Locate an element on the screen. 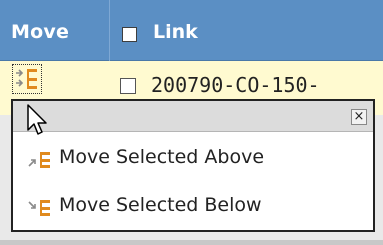 Image resolution: width=383 pixels, height=245 pixels. move-handle-icon is located at coordinates (26, 79).